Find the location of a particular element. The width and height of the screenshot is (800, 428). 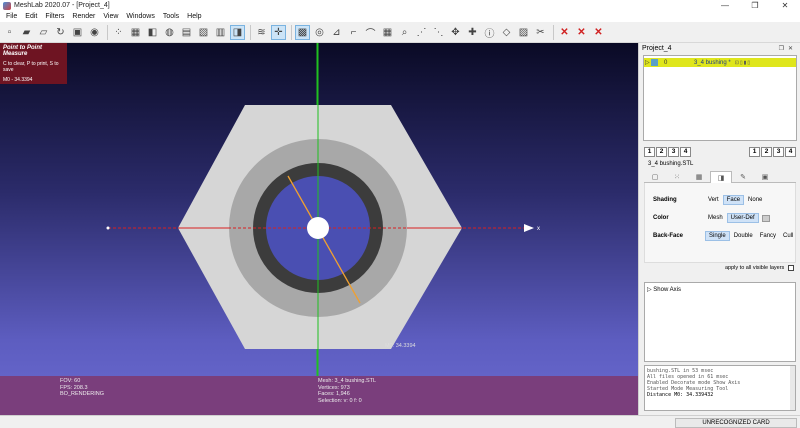

menu-edit: Edit is located at coordinates (31, 16).